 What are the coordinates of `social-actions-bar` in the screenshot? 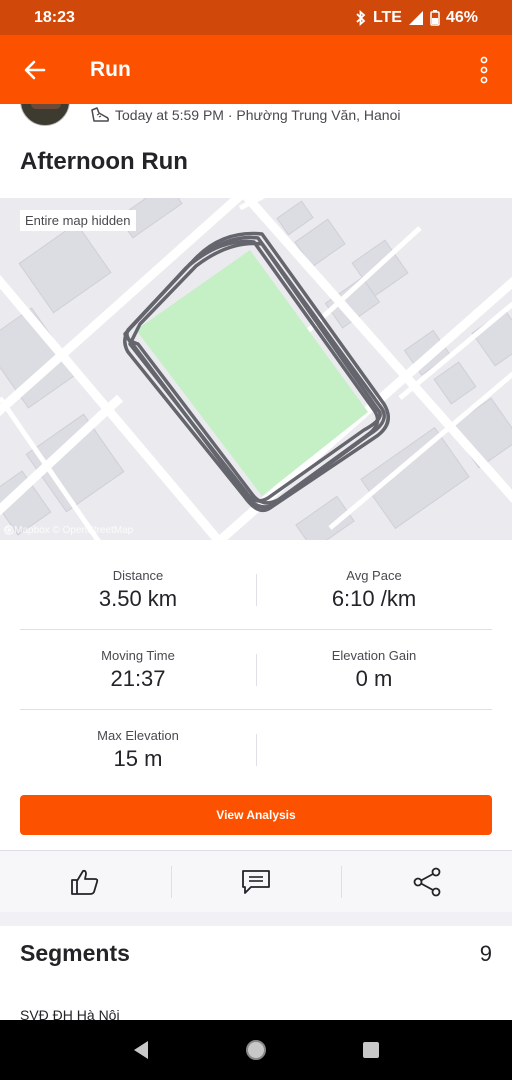 It's located at (256, 881).